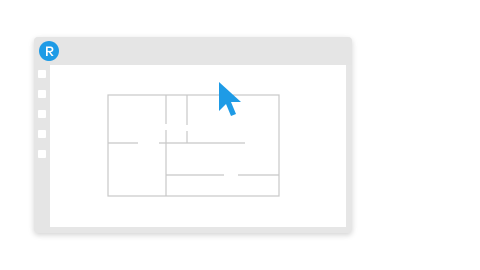 This screenshot has height=270, width=480. What do you see at coordinates (193, 51) in the screenshot?
I see `title-bar` at bounding box center [193, 51].